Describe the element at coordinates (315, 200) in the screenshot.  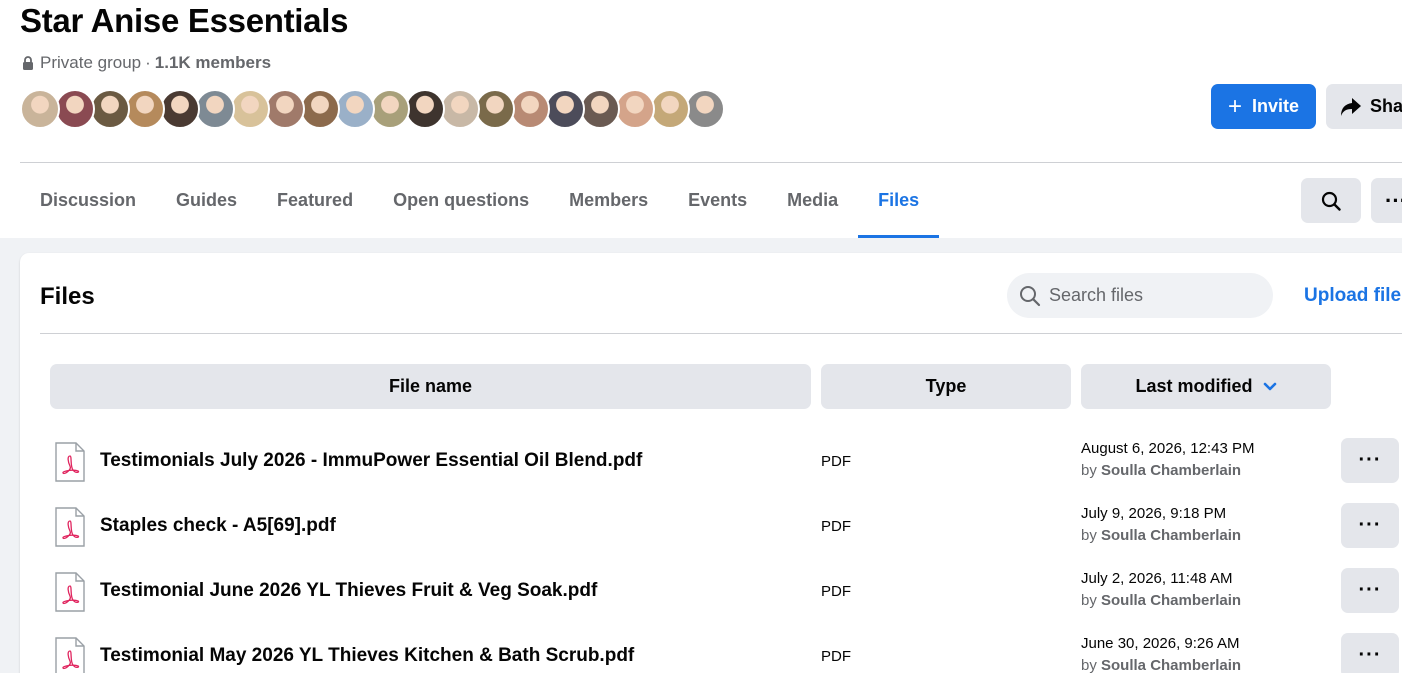
I see `tab-featured: Featured` at that location.